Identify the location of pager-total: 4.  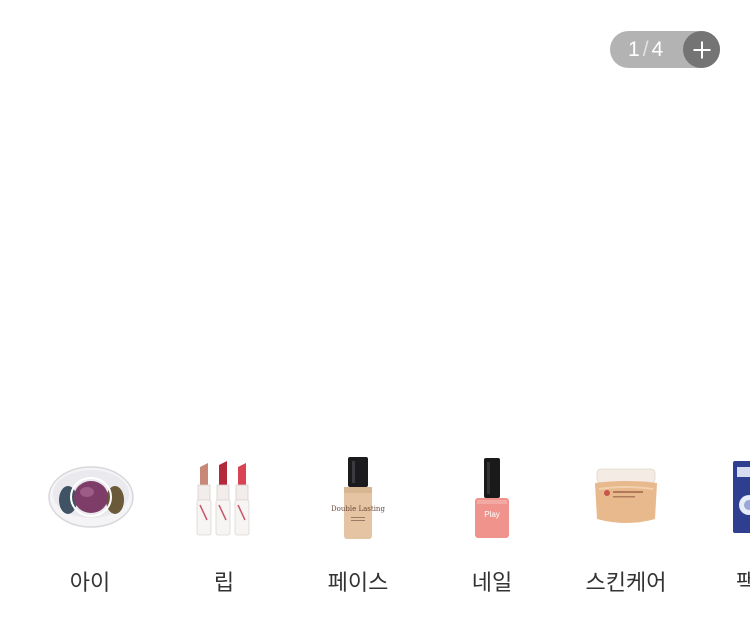
(658, 49).